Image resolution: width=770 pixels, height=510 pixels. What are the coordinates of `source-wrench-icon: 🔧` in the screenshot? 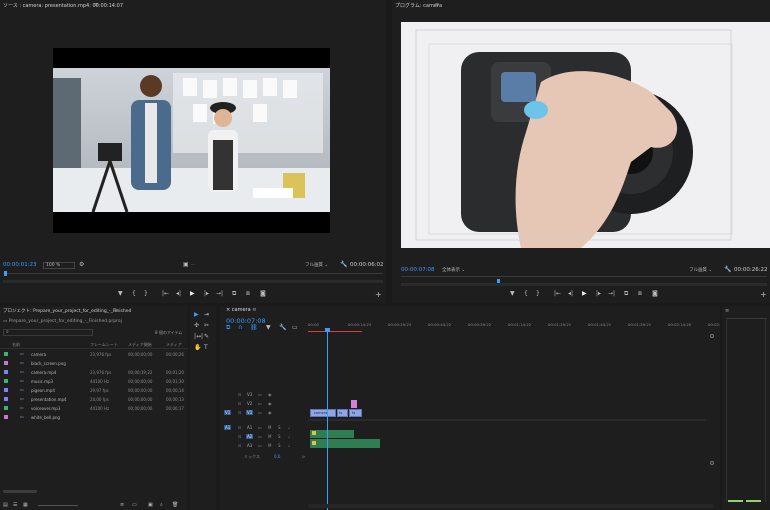 It's located at (343, 265).